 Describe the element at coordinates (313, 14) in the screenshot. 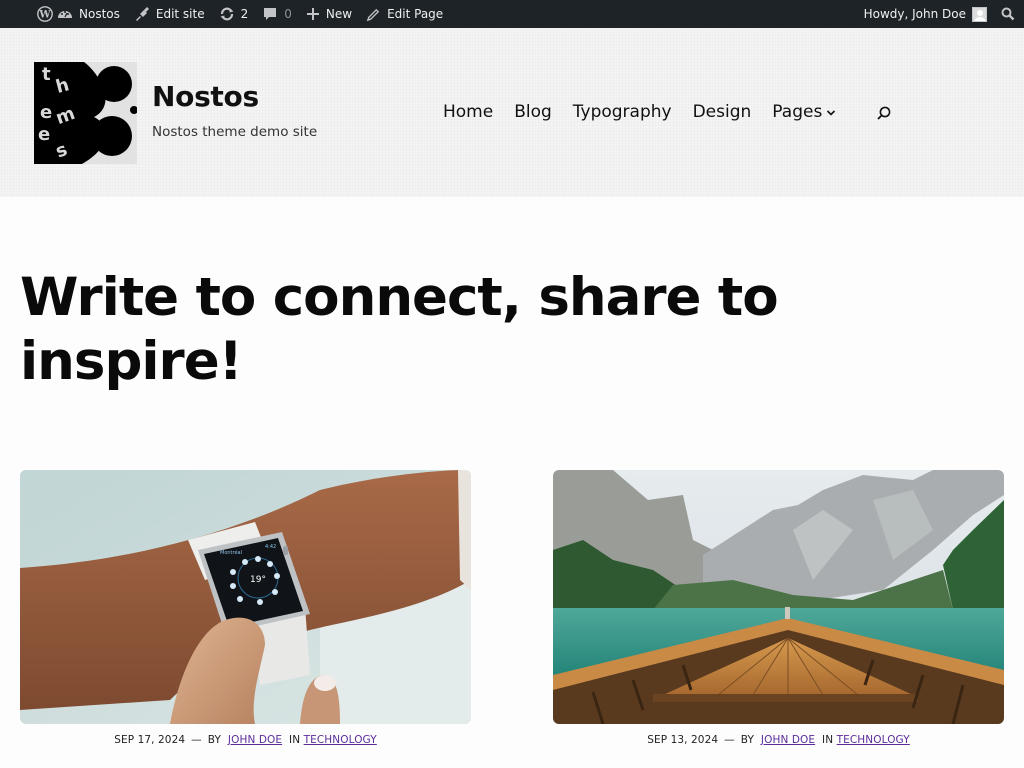

I see `plus-icon` at that location.